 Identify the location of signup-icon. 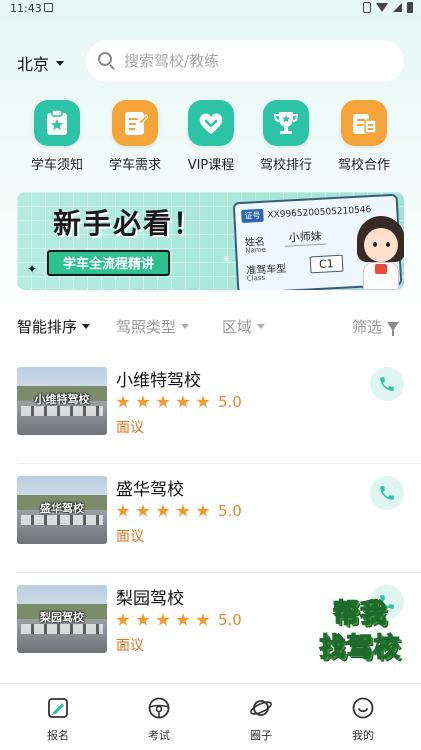
(58, 708).